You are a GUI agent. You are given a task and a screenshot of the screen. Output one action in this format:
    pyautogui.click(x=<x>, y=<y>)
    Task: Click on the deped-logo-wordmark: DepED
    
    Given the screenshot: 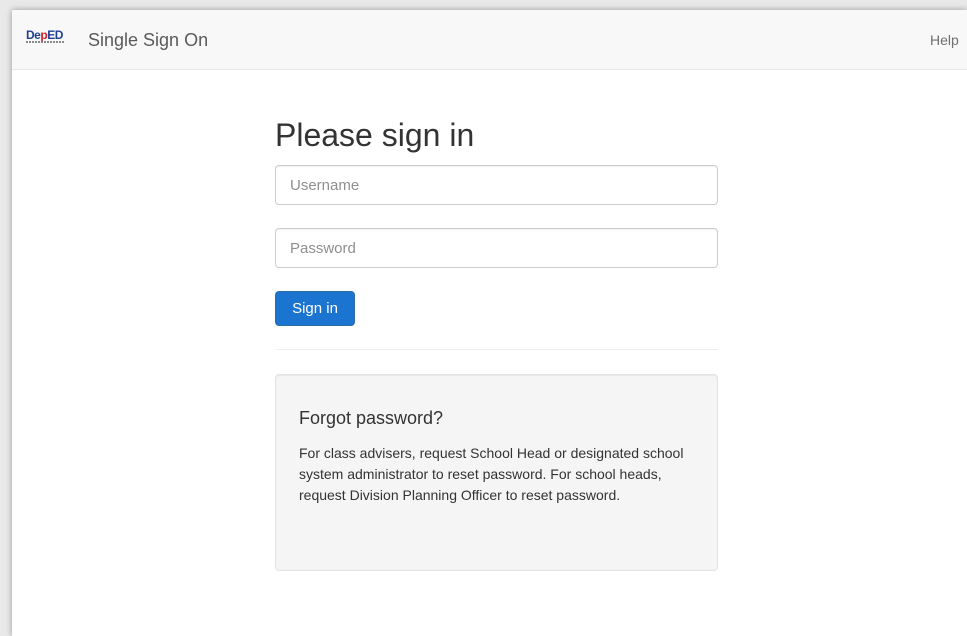 What is the action you would take?
    pyautogui.click(x=44, y=35)
    